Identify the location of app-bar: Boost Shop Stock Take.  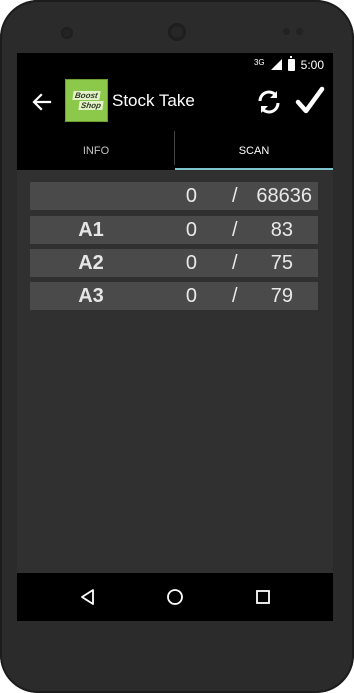
(175, 103).